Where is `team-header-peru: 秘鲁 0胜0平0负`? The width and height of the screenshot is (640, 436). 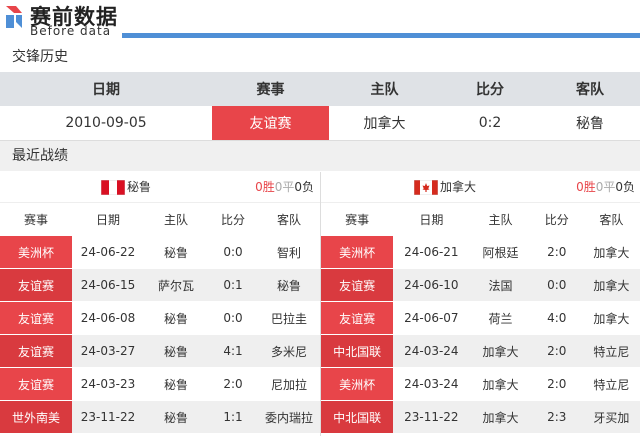
team-header-peru: 秘鲁 0胜0平0负 is located at coordinates (160, 187).